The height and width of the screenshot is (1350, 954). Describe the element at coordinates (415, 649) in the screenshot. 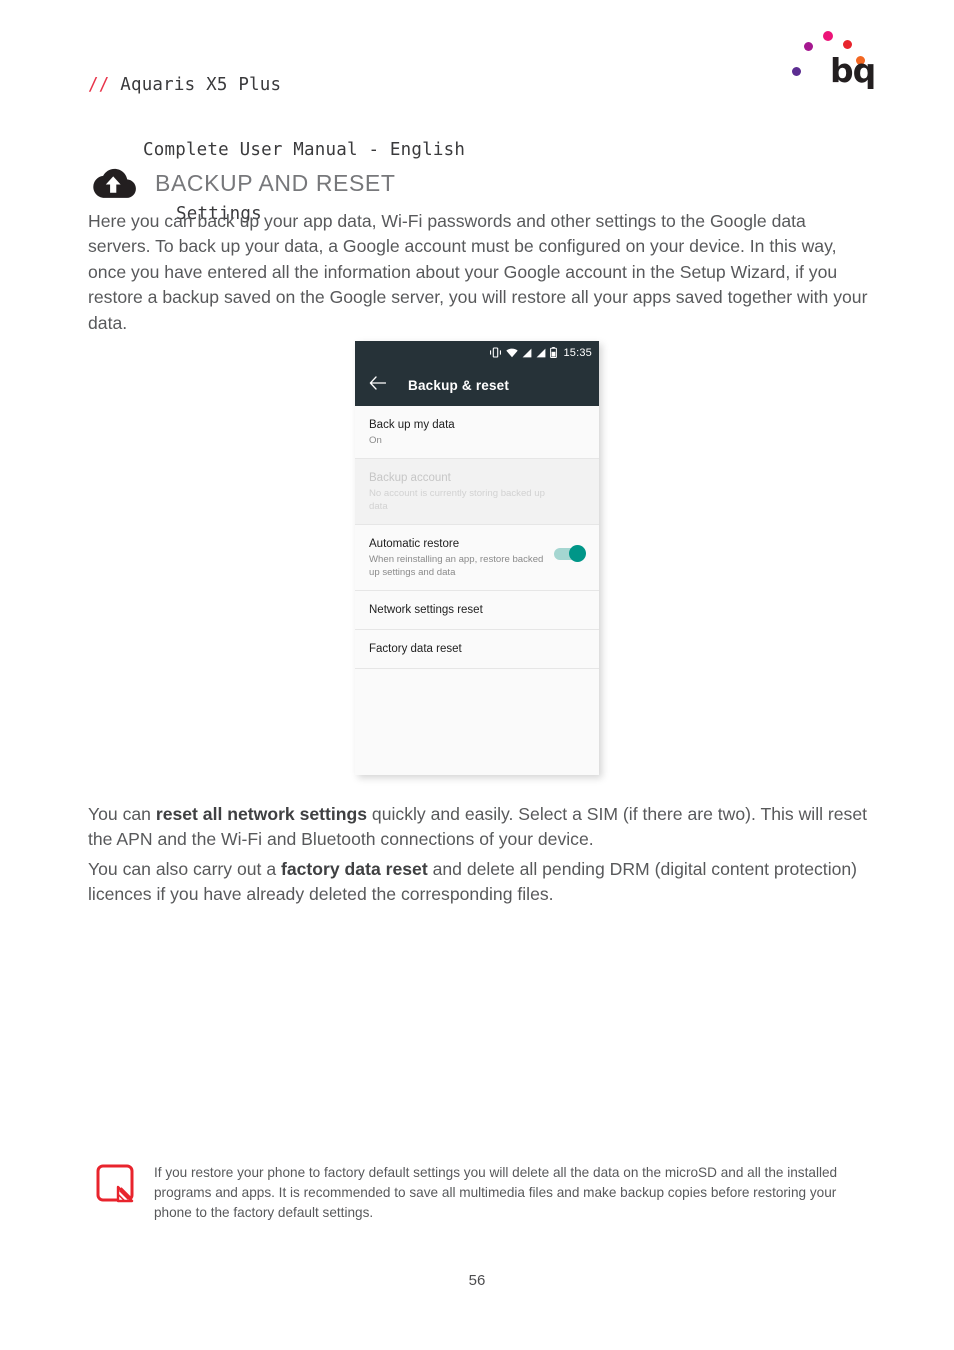

I see `list-item-title: Factory data reset` at that location.